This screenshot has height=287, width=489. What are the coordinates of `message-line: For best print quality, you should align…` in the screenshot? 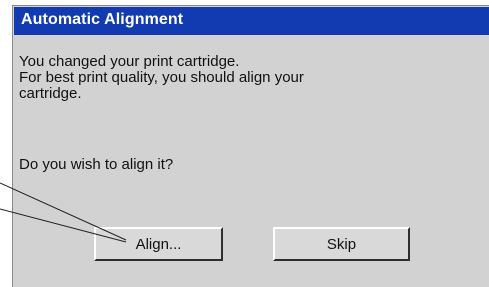 It's located at (161, 77).